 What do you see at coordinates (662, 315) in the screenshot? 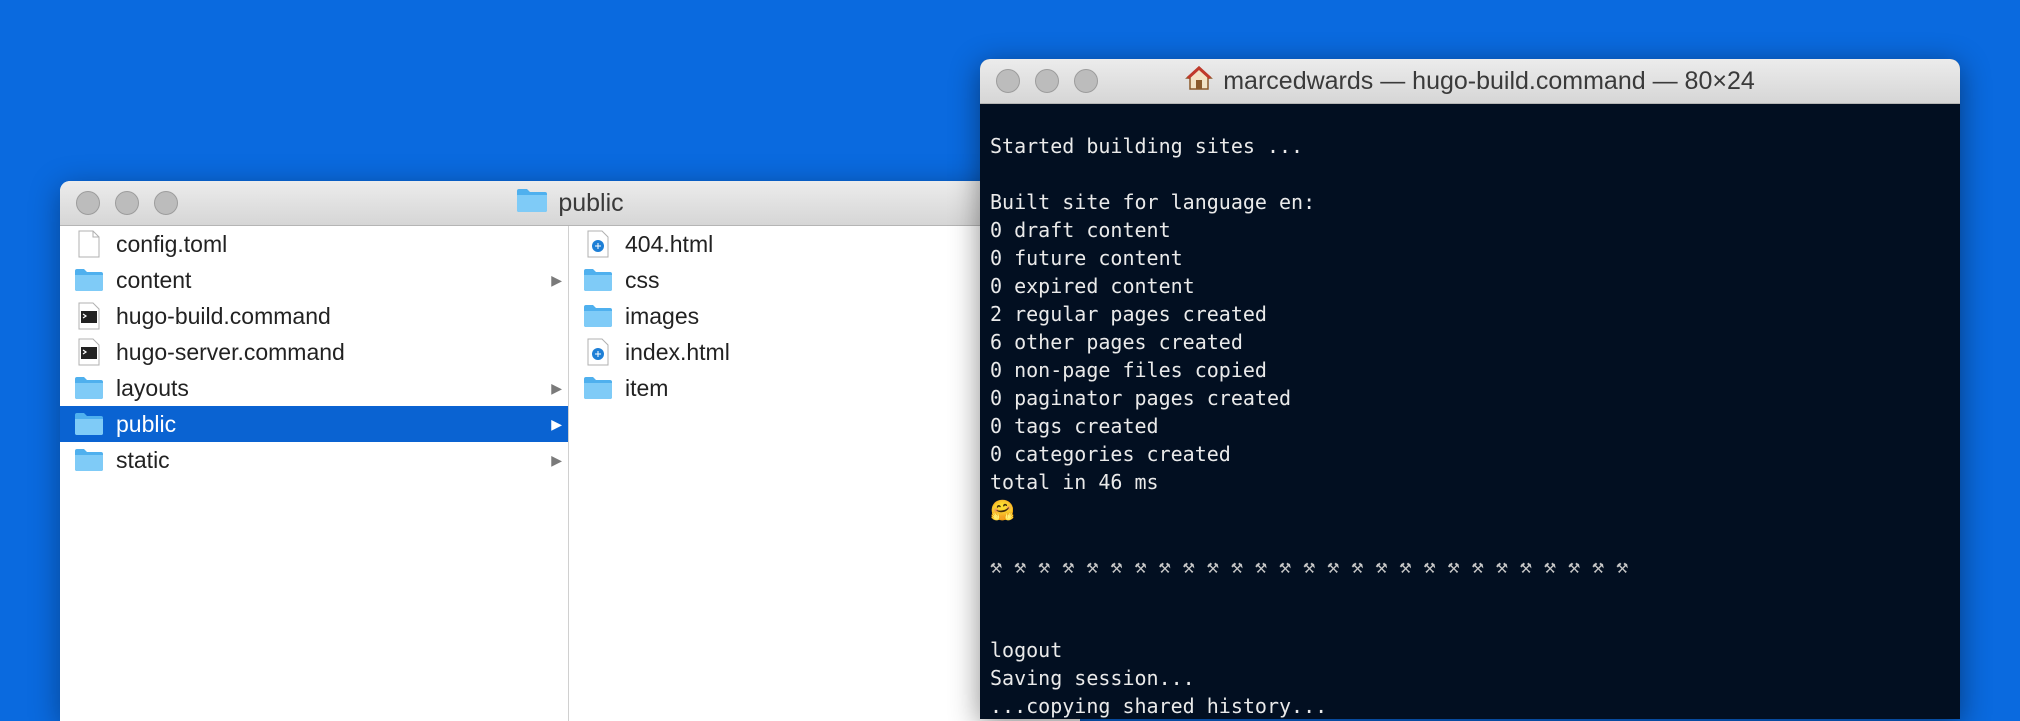
I see `file-name: images` at bounding box center [662, 315].